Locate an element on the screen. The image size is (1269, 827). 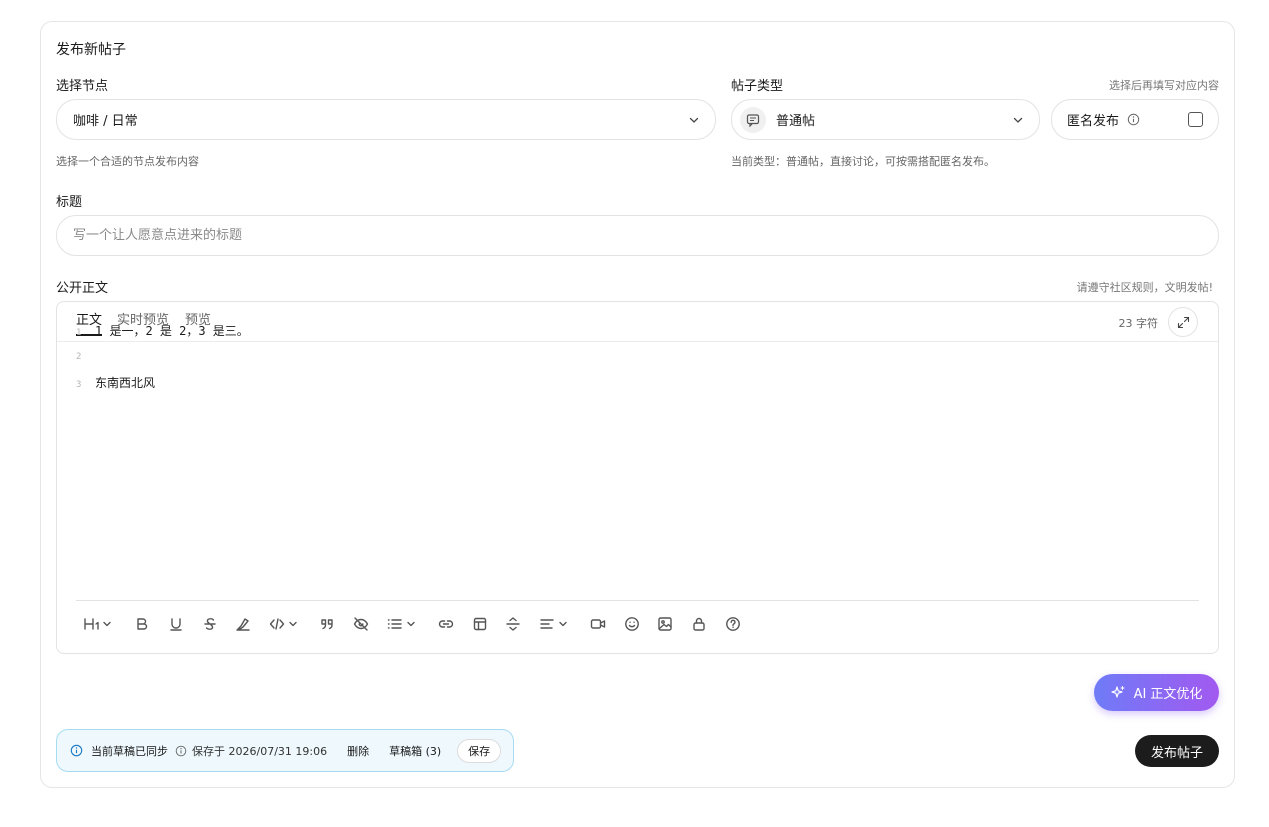
table-button is located at coordinates (480, 624).